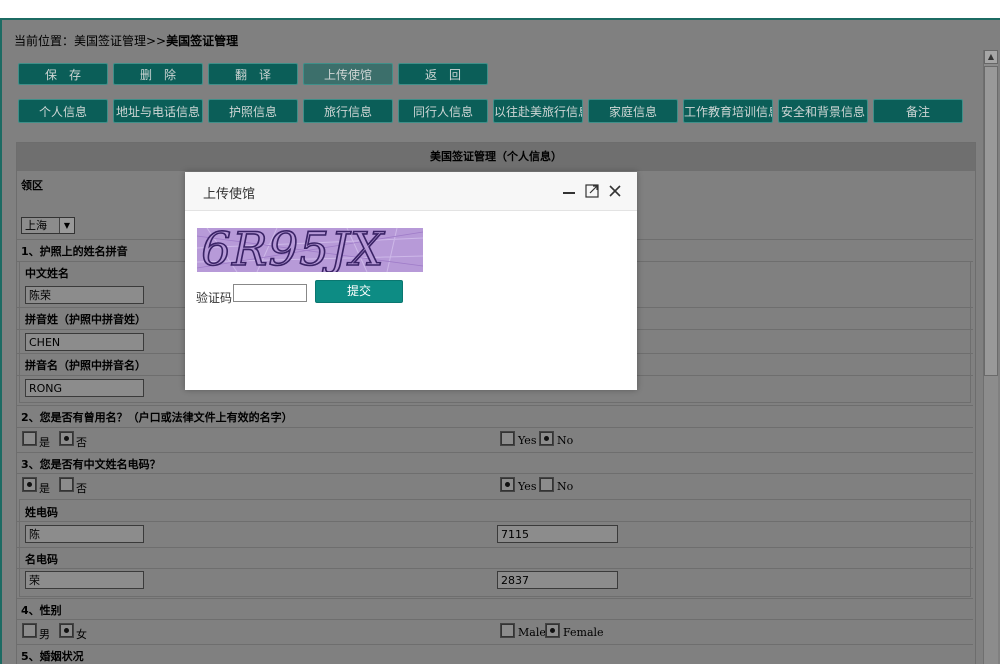 Image resolution: width=1000 pixels, height=664 pixels. Describe the element at coordinates (569, 192) in the screenshot. I see `minimize-icon` at that location.